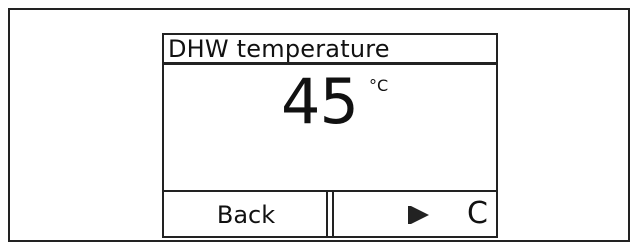 This screenshot has height=246, width=643. I want to click on back-softkey: Back, so click(246, 214).